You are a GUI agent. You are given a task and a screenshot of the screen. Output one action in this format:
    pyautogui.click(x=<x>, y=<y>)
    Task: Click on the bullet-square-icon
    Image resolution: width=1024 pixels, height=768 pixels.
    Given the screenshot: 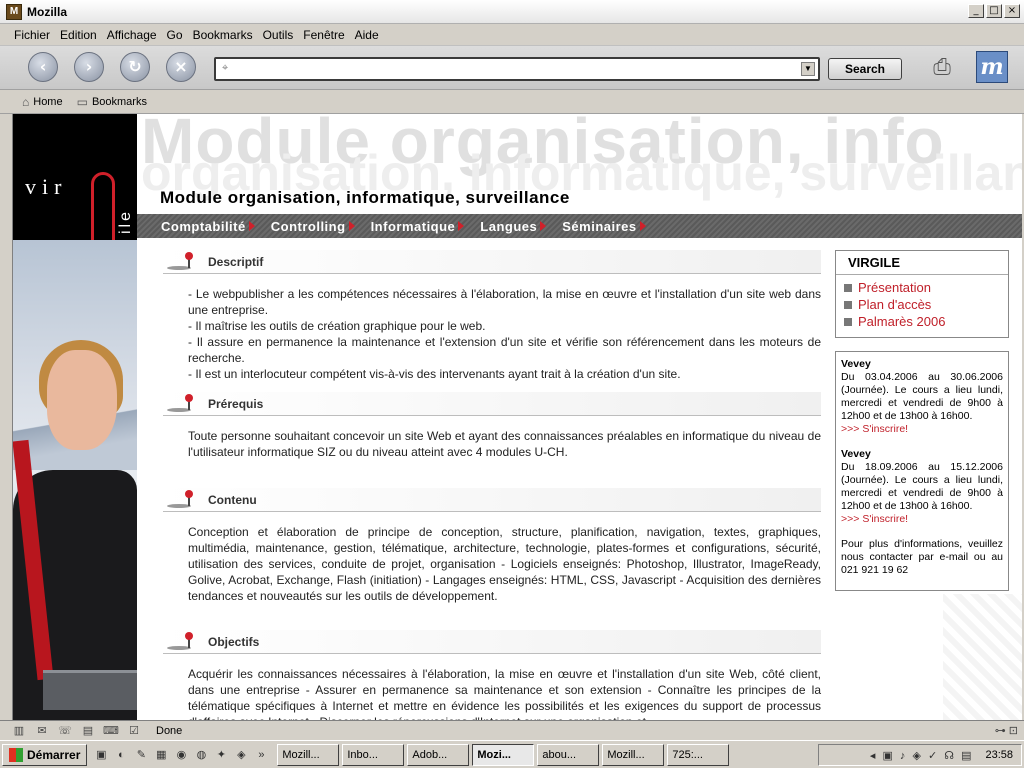 What is the action you would take?
    pyautogui.click(x=848, y=304)
    